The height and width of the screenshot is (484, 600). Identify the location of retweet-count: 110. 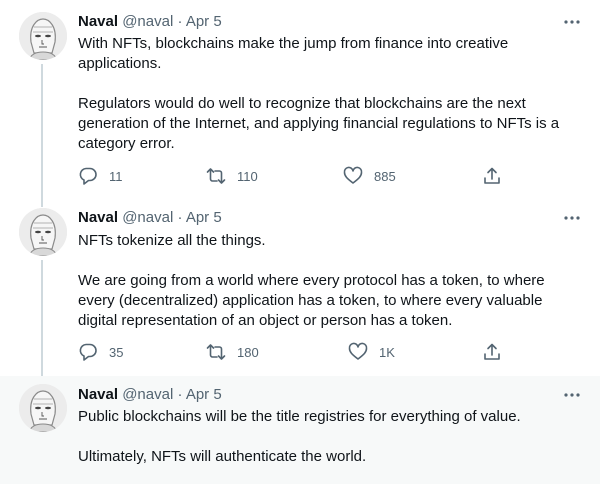
(247, 176).